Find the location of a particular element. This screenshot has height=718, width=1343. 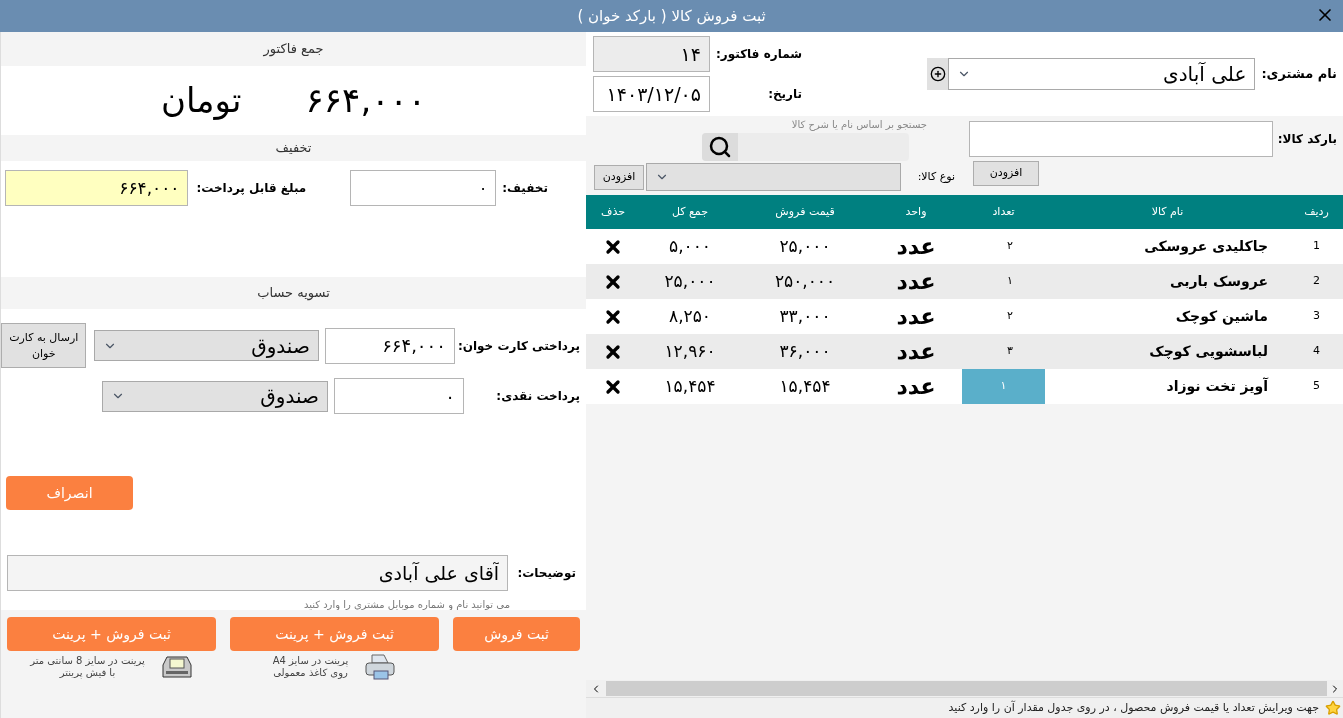

section-heading: تخفیف is located at coordinates (293, 148).